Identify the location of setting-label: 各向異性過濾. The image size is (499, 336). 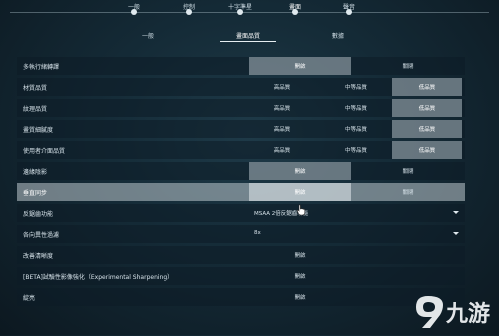
(41, 235).